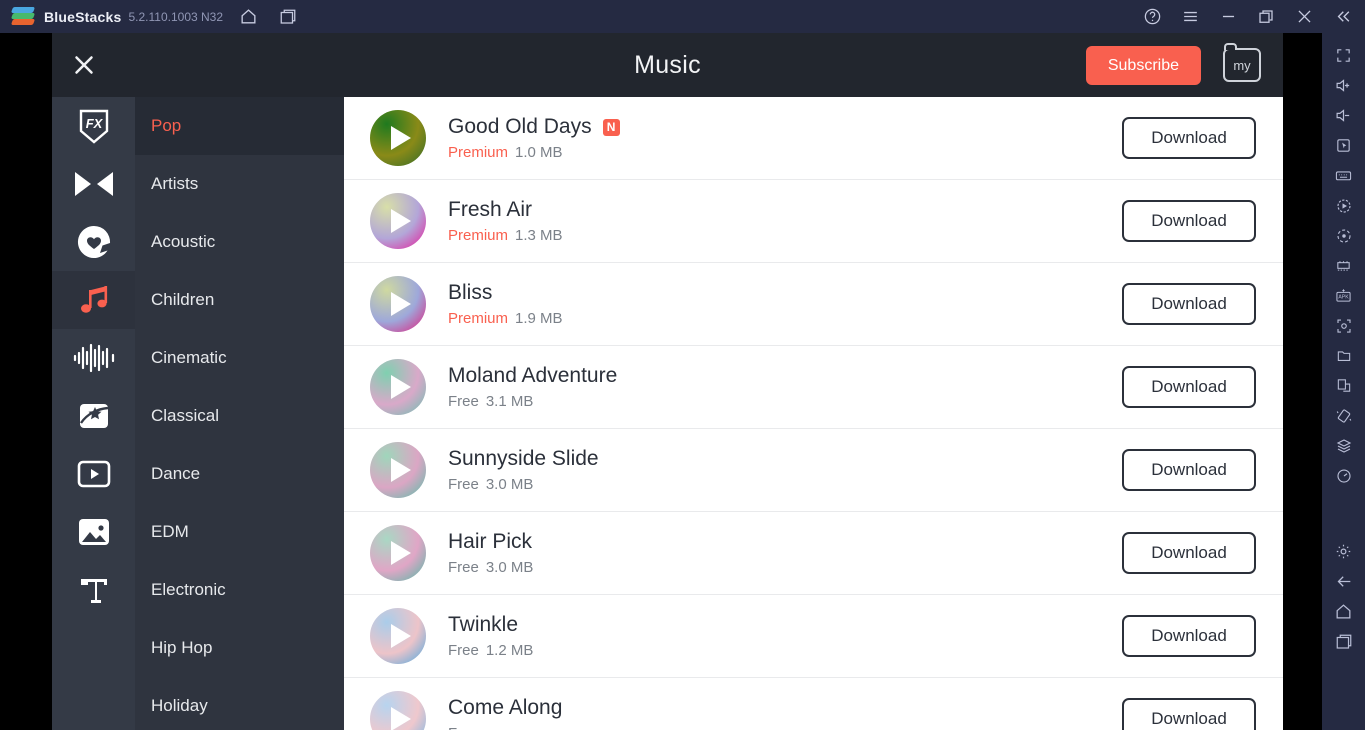  I want to click on song-meta: Moland Adventure Free 3.1 MB, so click(785, 387).